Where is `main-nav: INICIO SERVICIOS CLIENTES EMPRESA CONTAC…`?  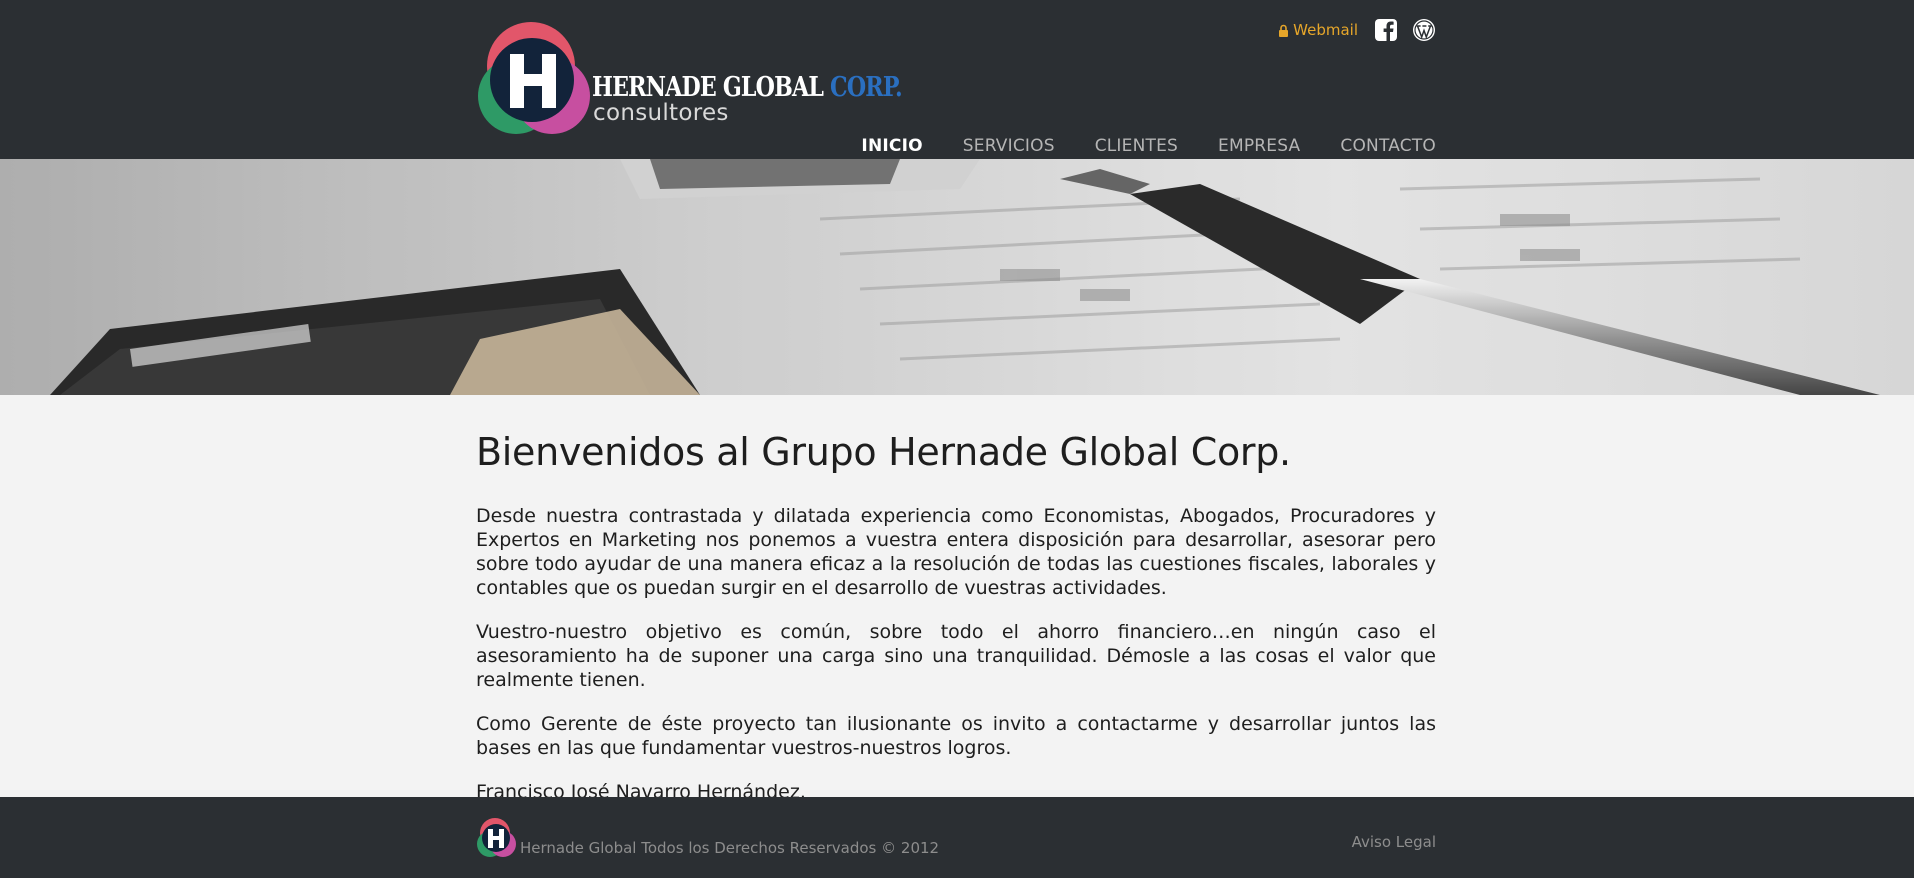 main-nav: INICIO SERVICIOS CLIENTES EMPRESA CONTAC… is located at coordinates (1148, 146).